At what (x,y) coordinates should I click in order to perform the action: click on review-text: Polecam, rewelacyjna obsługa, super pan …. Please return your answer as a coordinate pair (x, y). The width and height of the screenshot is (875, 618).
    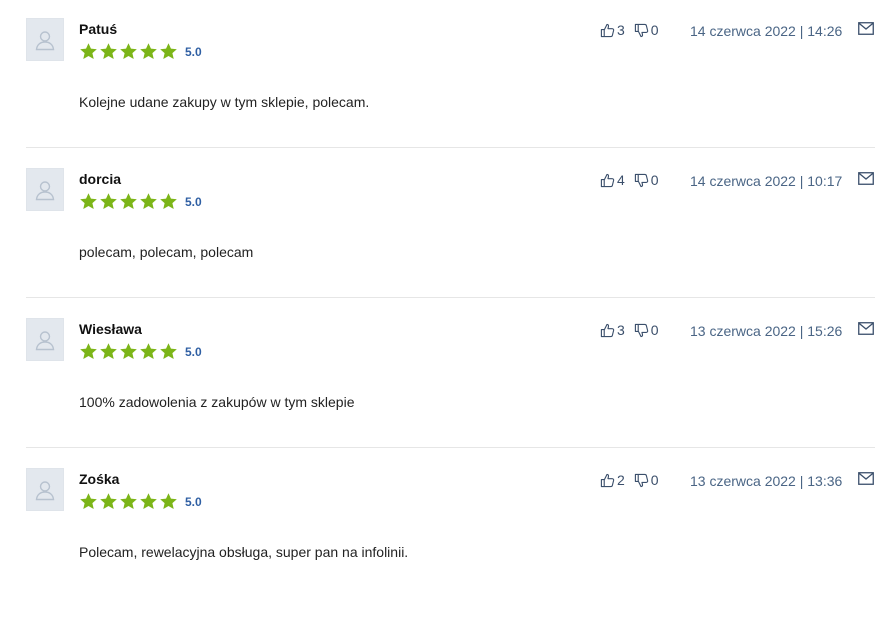
    Looking at the image, I should click on (244, 552).